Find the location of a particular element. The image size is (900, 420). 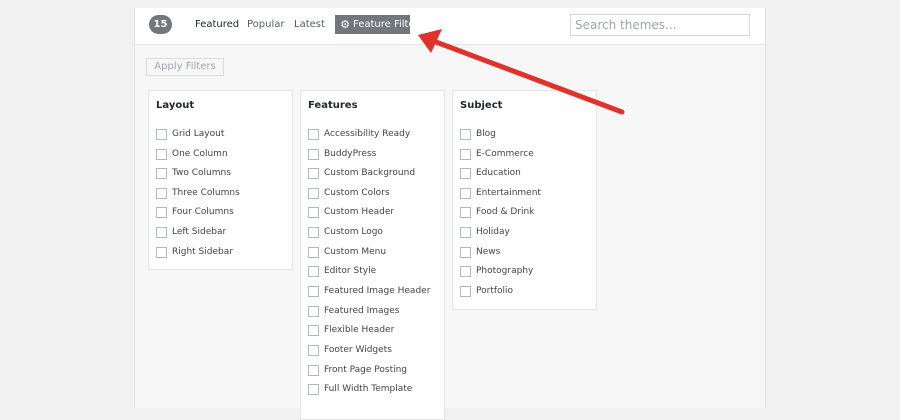

annotation-arrow-shaft is located at coordinates (529, 77).